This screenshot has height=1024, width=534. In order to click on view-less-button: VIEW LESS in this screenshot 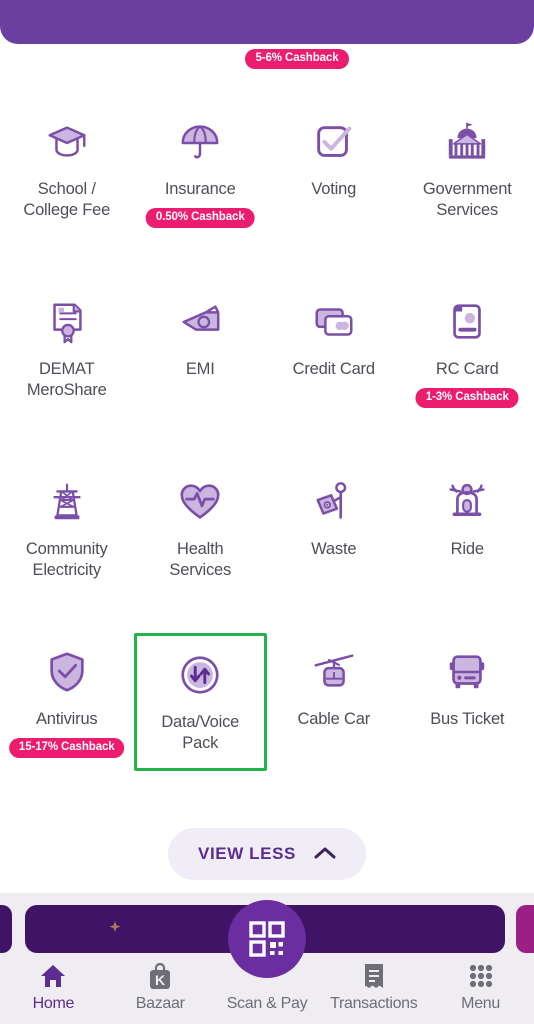, I will do `click(267, 854)`.